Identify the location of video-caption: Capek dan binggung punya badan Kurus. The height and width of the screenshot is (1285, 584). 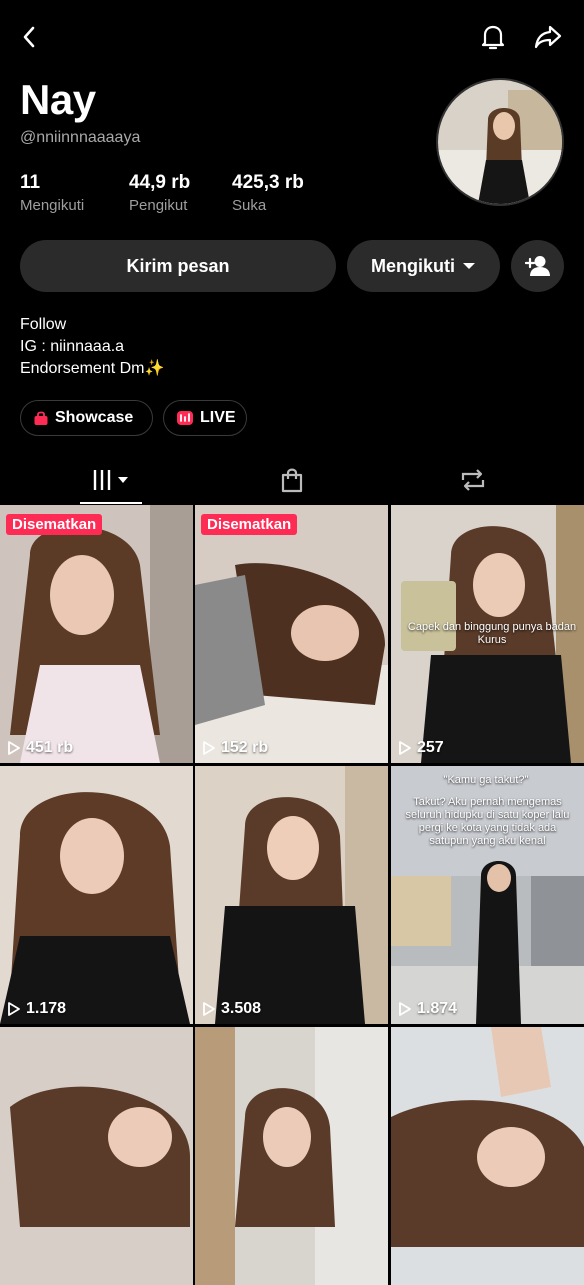
(492, 633).